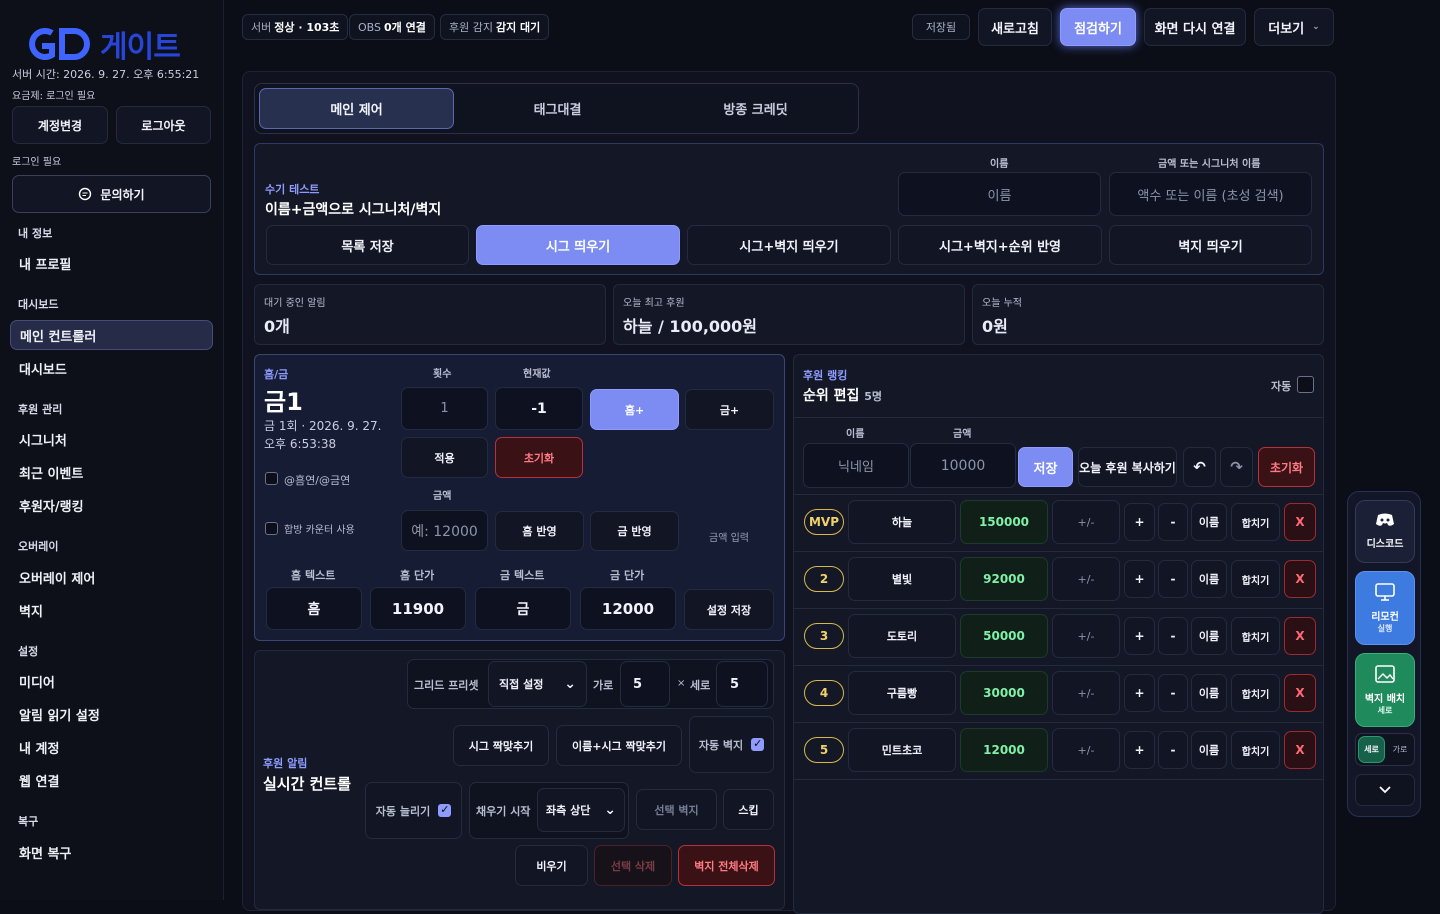  I want to click on sig-match-button: 시그 짝맞추기, so click(501, 745).